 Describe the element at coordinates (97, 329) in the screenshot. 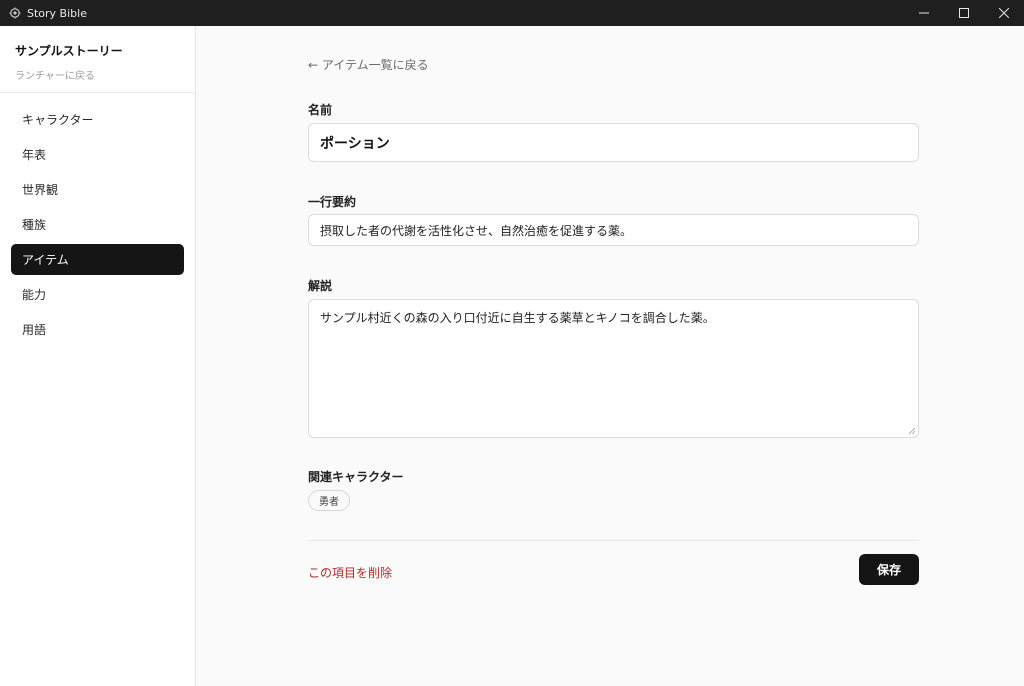

I see `sidebar-item-terms: 用語` at that location.